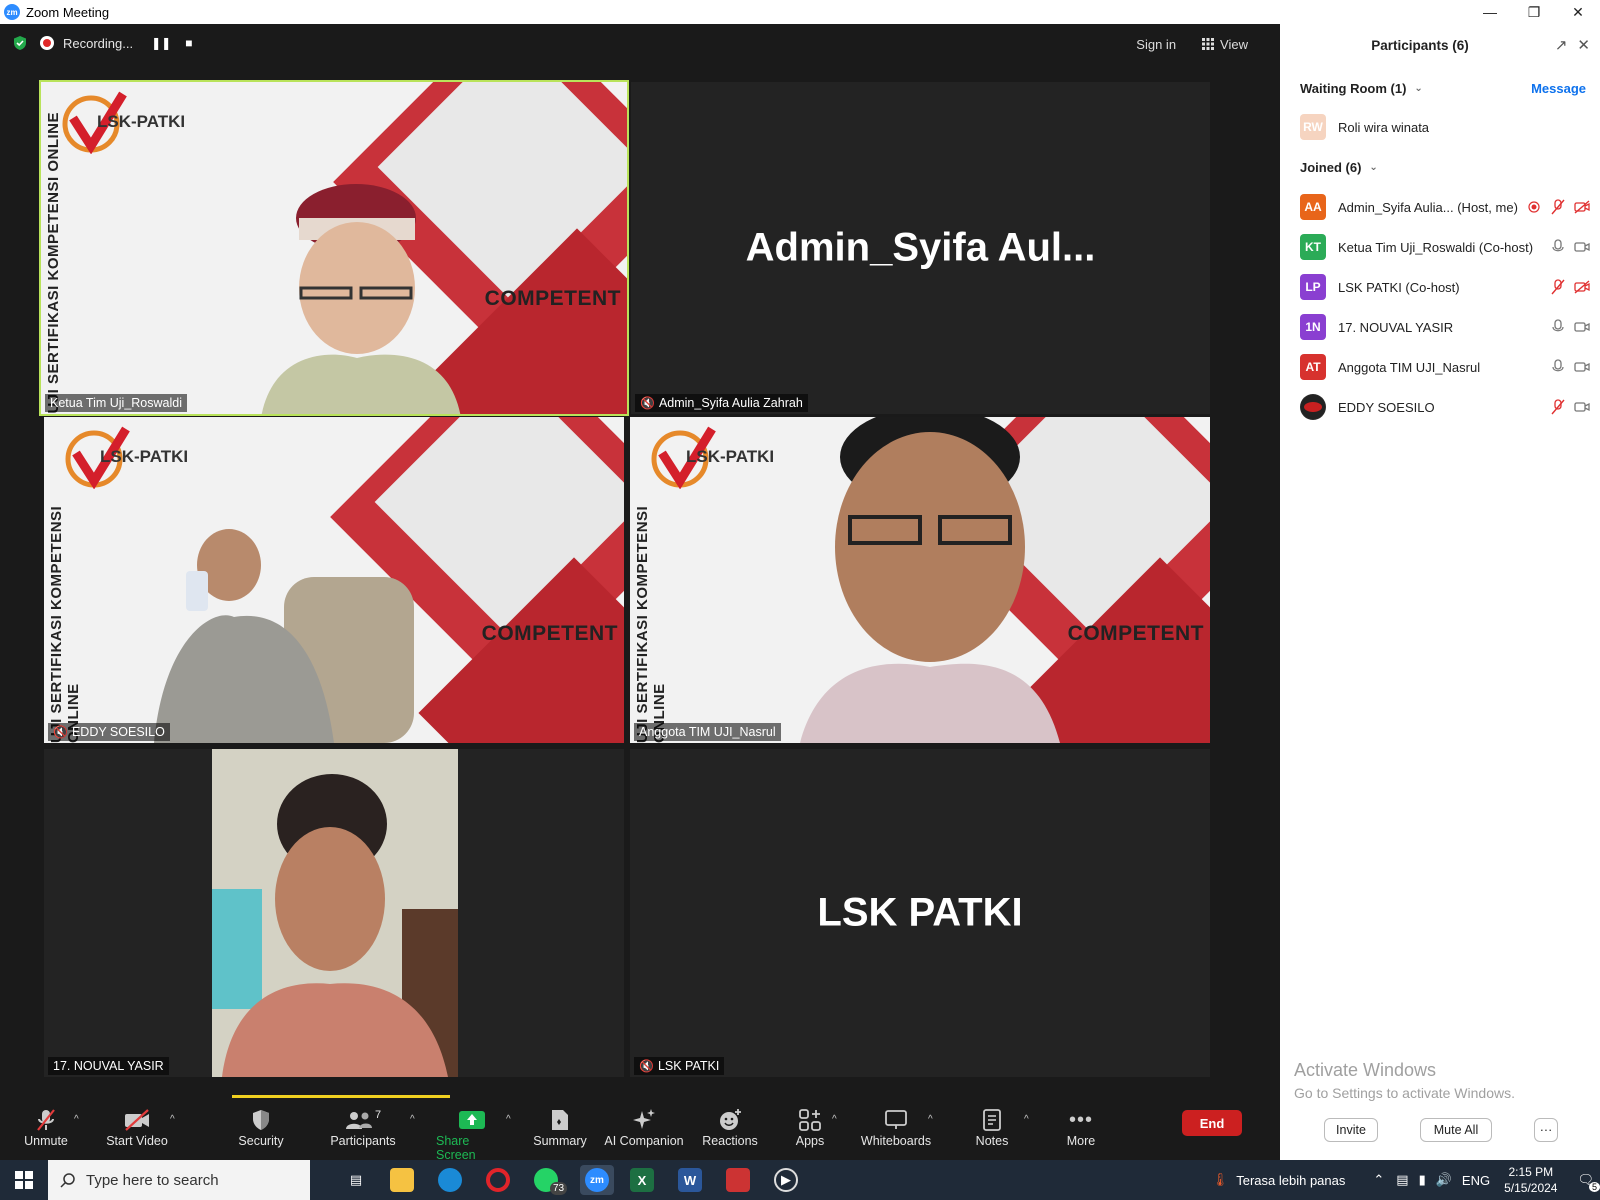 The height and width of the screenshot is (1200, 1600). What do you see at coordinates (651, 624) in the screenshot?
I see `vertical-banner-text: UJI SERTIFIKASI KOMPETENSI ONLINE` at bounding box center [651, 624].